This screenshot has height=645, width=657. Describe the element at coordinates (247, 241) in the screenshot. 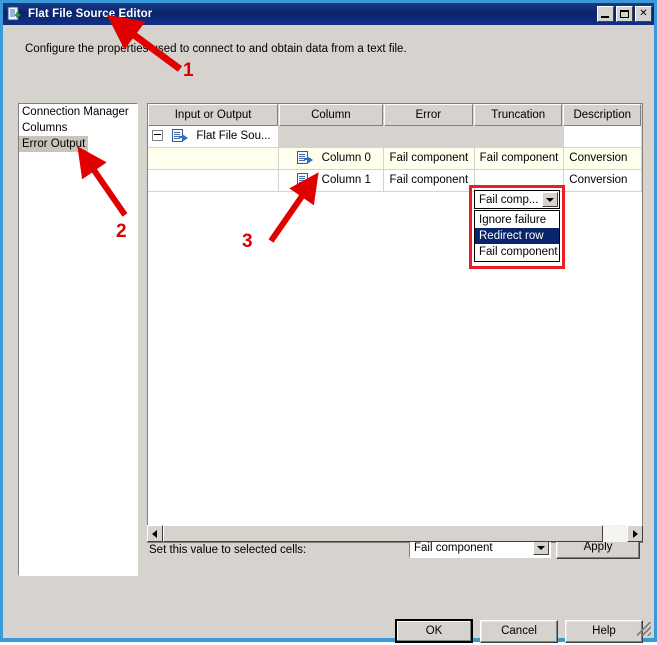

I see `annotation-number-3: 3` at that location.